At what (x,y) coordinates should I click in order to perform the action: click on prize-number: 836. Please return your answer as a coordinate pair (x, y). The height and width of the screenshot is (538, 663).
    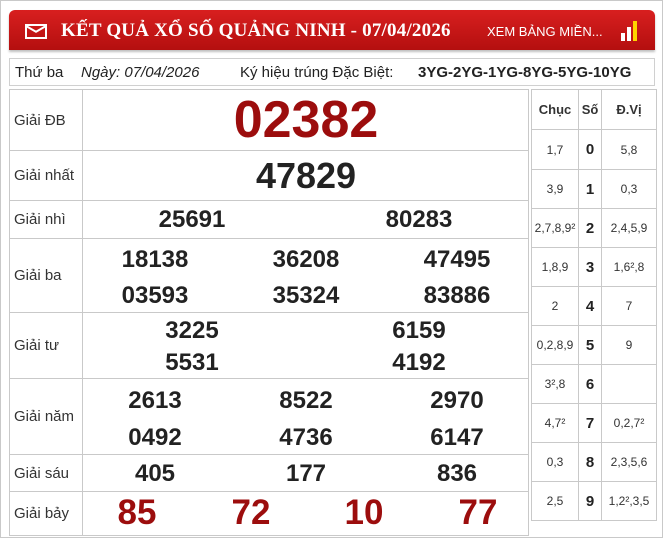
    Looking at the image, I should click on (457, 473).